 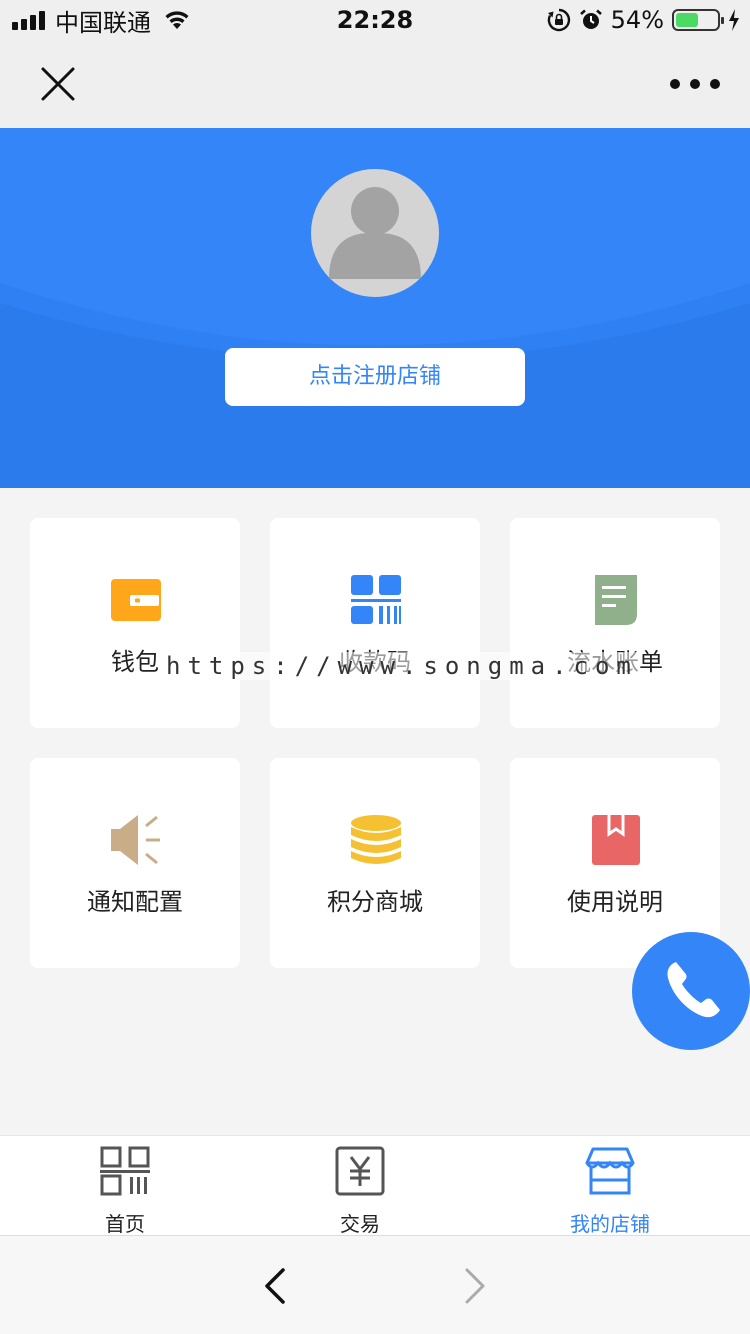 I want to click on speaker-icon, so click(x=135, y=840).